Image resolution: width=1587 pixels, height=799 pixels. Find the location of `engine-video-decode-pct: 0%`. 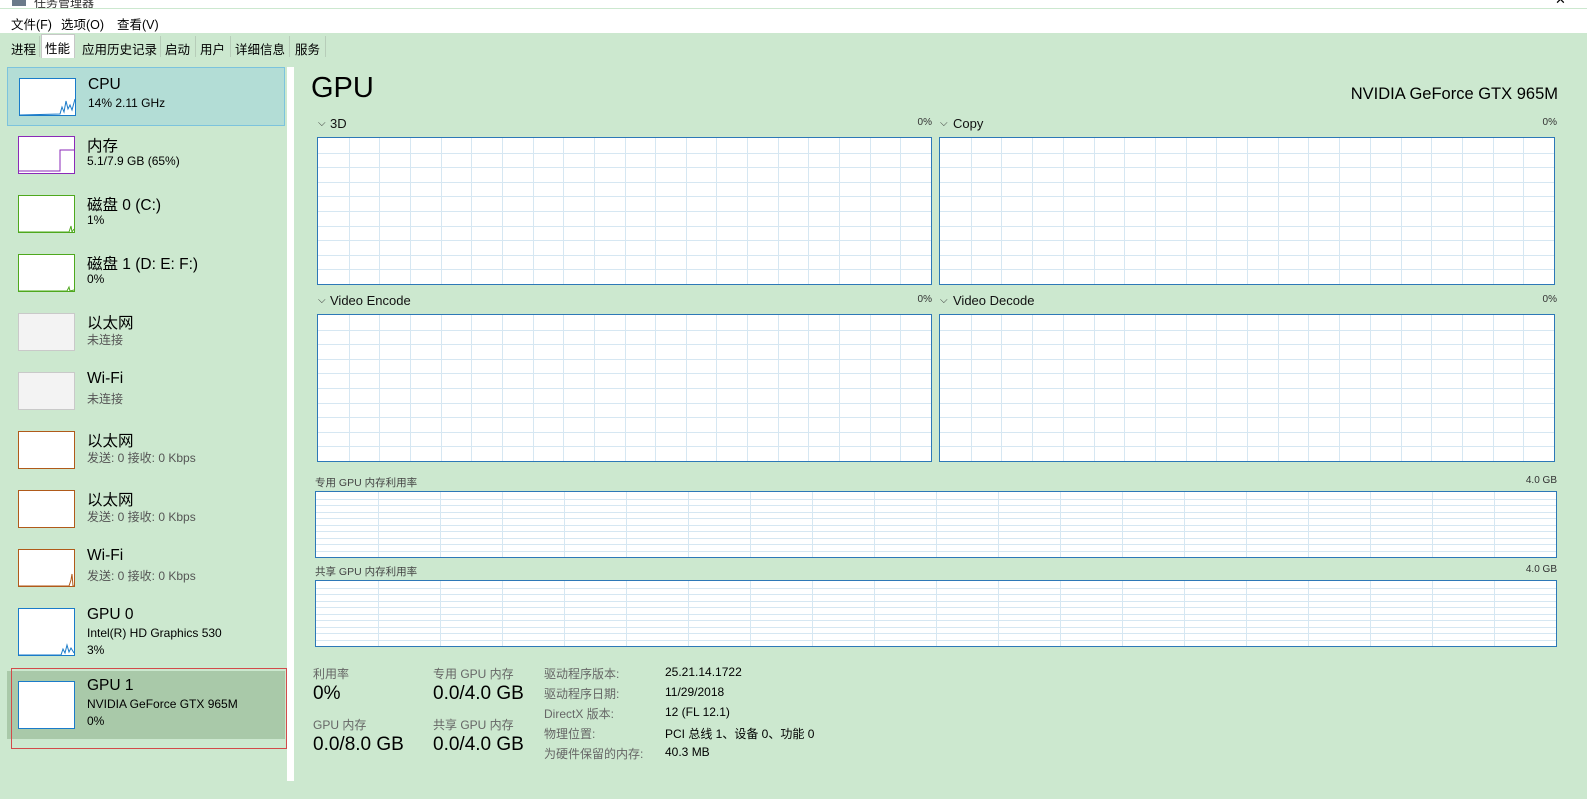

engine-video-decode-pct: 0% is located at coordinates (1549, 299).